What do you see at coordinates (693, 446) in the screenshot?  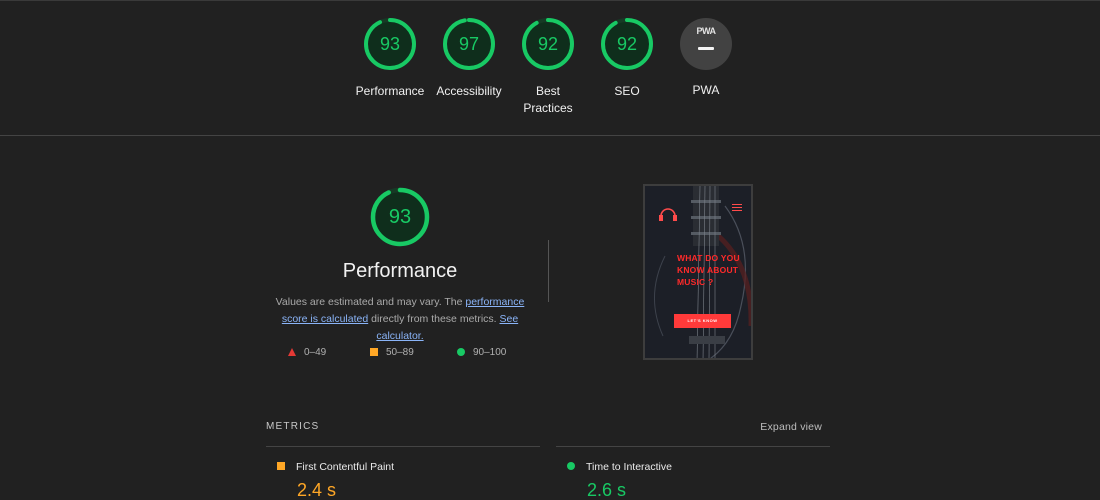 I see `metrics-divider-right` at bounding box center [693, 446].